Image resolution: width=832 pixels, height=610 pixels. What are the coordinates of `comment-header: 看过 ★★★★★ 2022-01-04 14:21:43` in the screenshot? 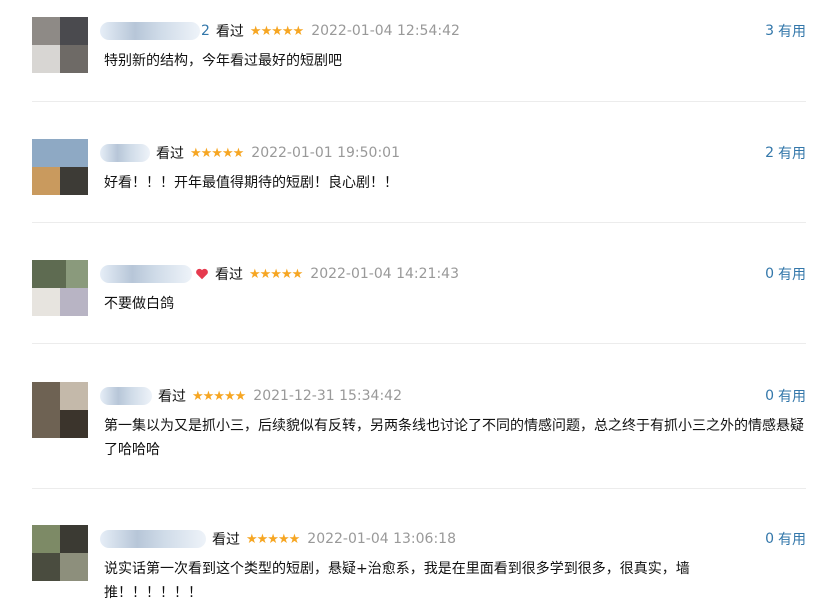 It's located at (279, 274).